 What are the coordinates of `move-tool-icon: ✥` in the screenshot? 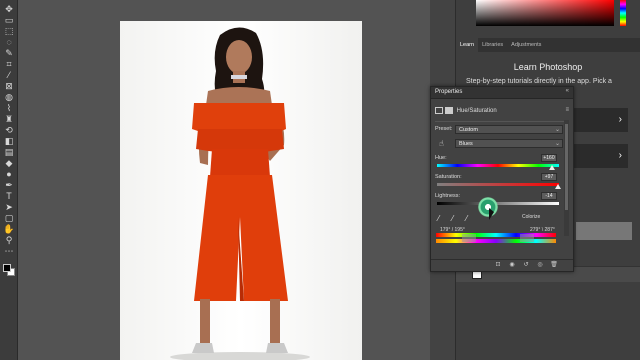 It's located at (9, 9).